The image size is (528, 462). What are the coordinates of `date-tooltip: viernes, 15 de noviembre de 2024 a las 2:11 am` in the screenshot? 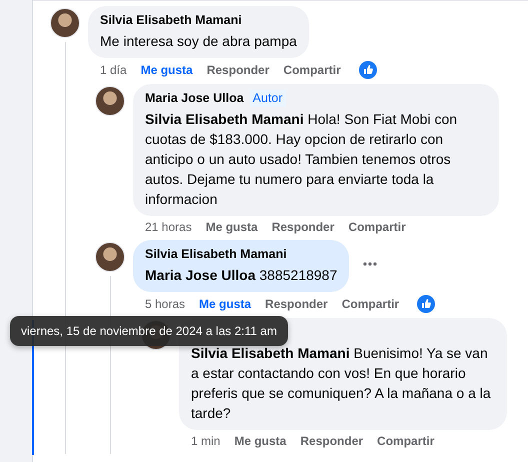 It's located at (149, 331).